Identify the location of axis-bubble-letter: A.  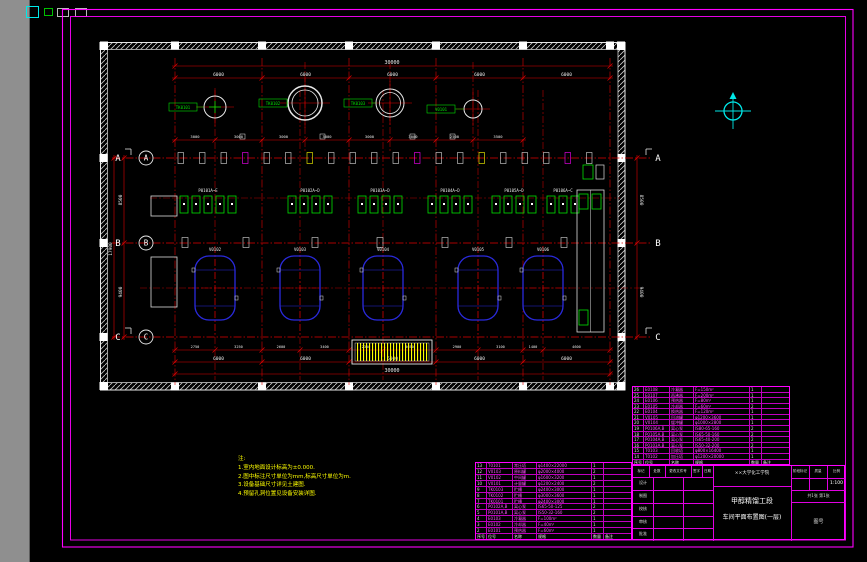
(146, 158).